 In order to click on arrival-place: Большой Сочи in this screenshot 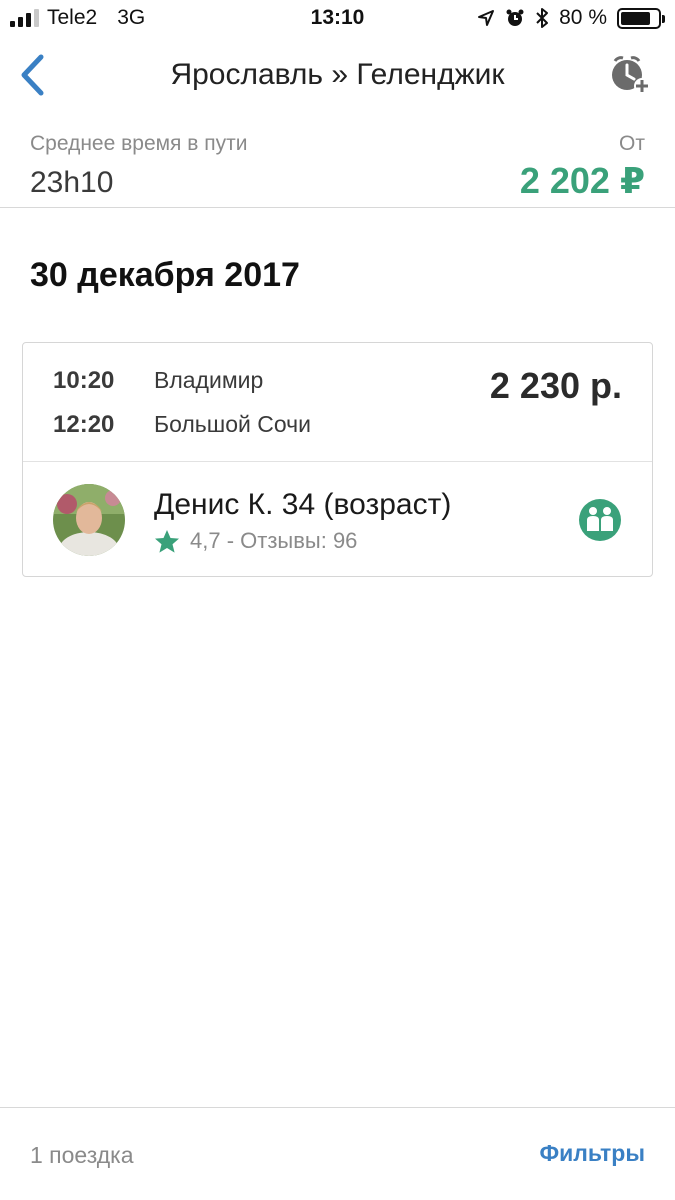, I will do `click(232, 424)`.